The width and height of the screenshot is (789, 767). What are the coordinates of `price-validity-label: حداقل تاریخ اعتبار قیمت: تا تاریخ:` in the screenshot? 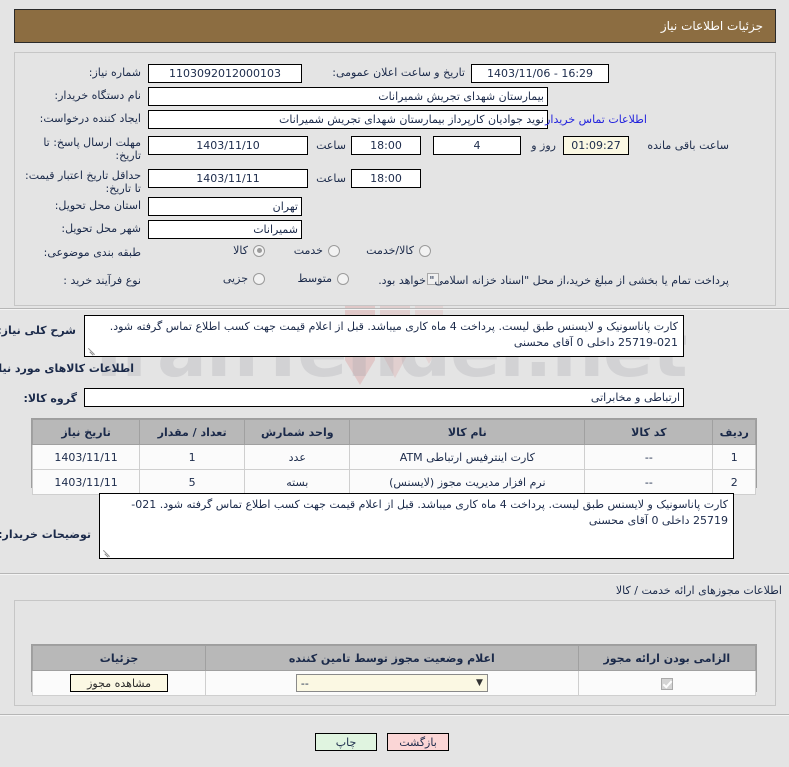 It's located at (83, 182).